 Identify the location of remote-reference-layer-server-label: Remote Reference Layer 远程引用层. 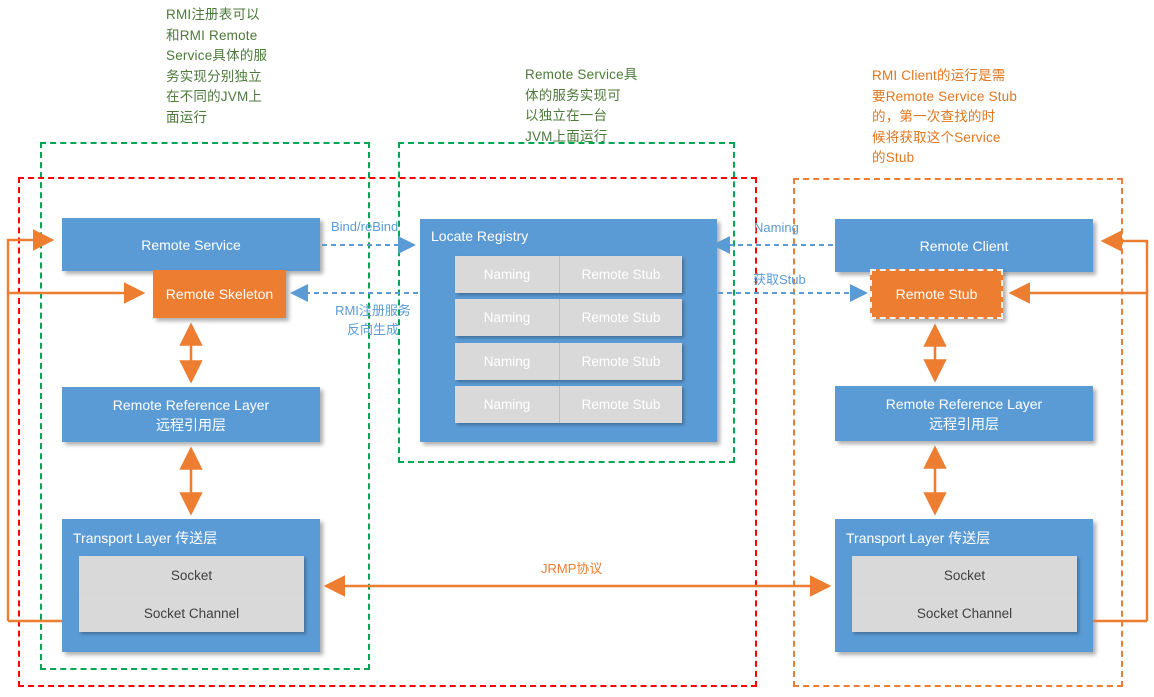
(191, 415).